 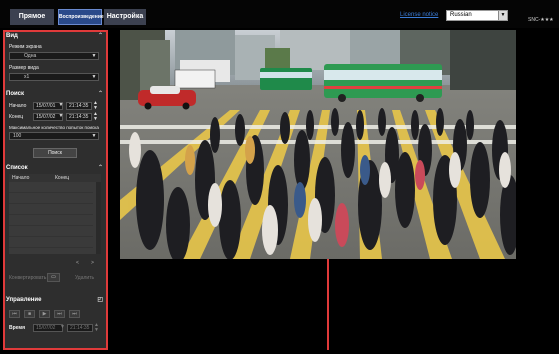 I want to click on skip-start-icon: ⏮, so click(x=14, y=314).